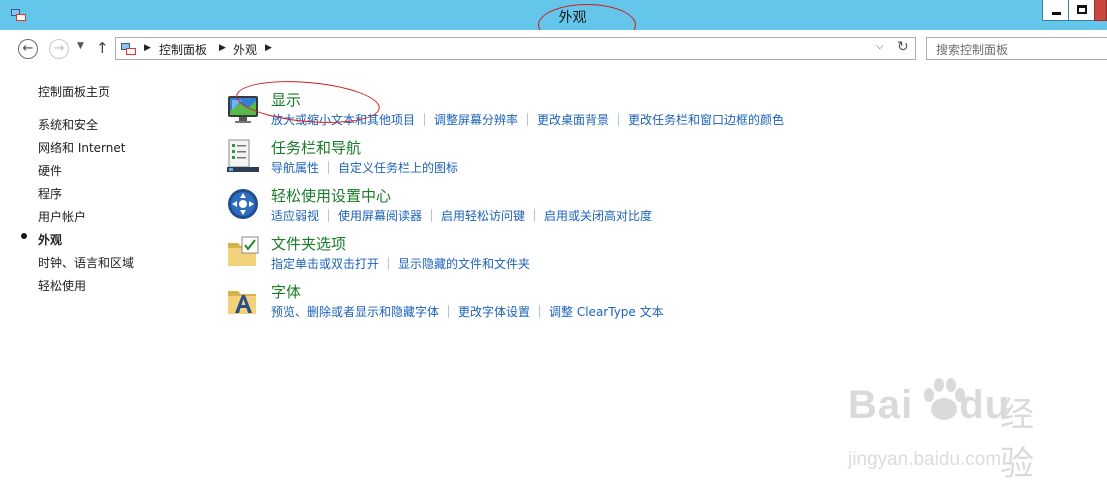  What do you see at coordinates (86, 262) in the screenshot?
I see `sidebar-item-clock-language: 时钟、语言和区域` at bounding box center [86, 262].